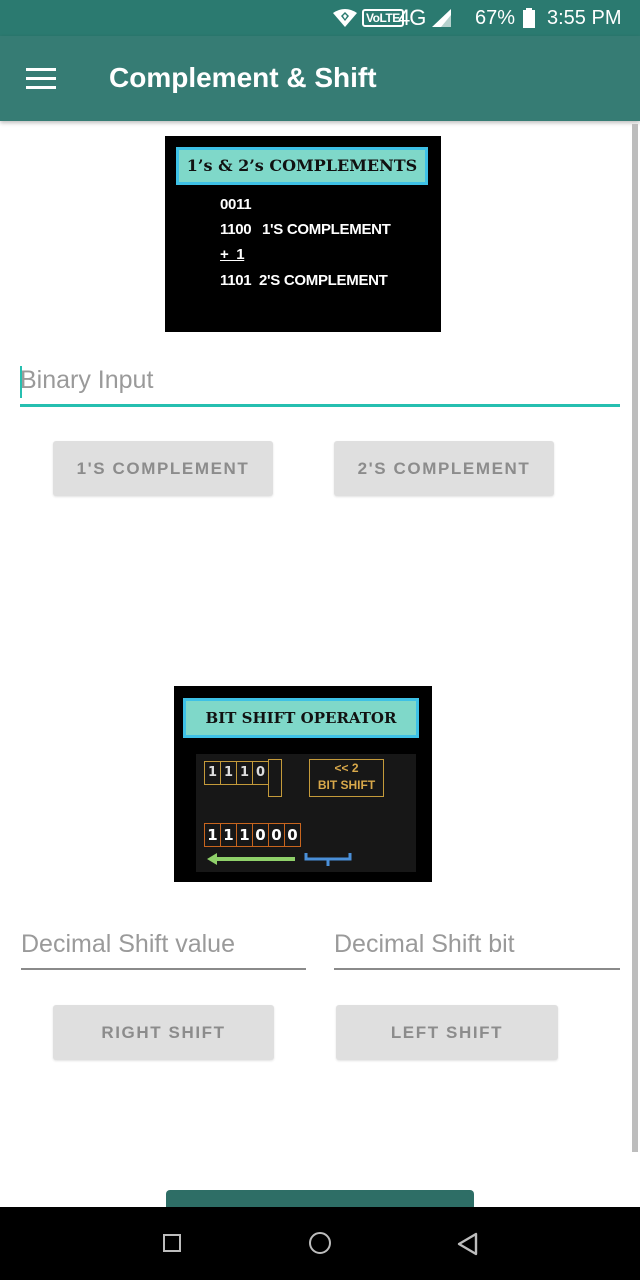  I want to click on binary-input, so click(320, 383).